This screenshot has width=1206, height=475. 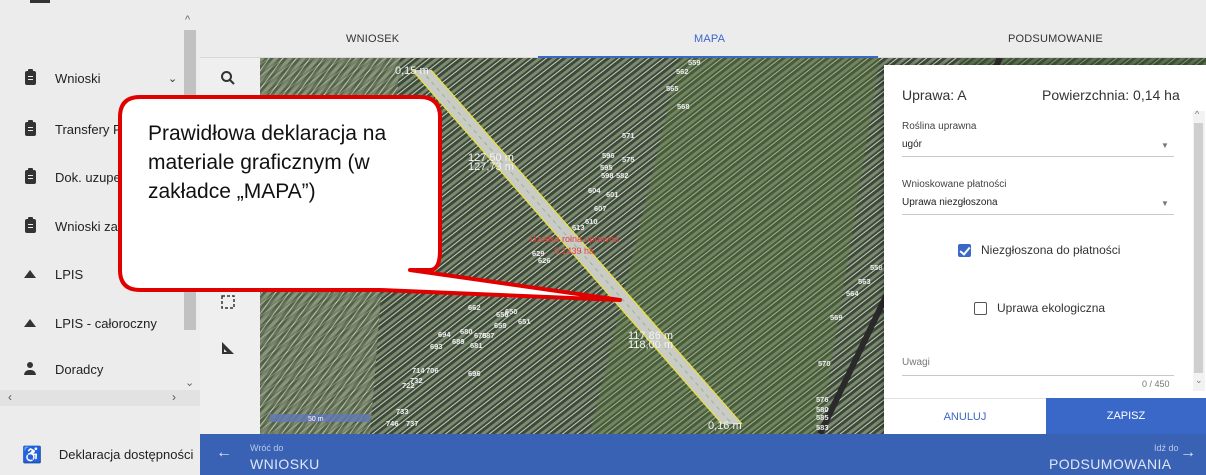 What do you see at coordinates (1039, 308) in the screenshot?
I see `eco-crop-checkbox: Uprawa ekologiczna` at bounding box center [1039, 308].